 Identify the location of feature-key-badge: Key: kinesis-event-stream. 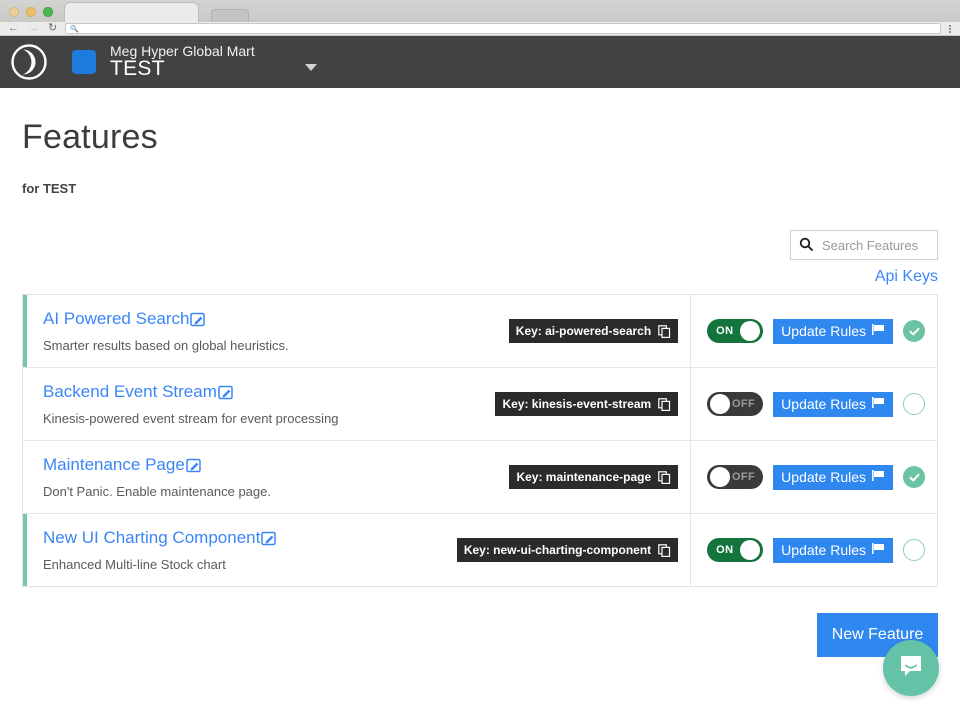
(587, 404).